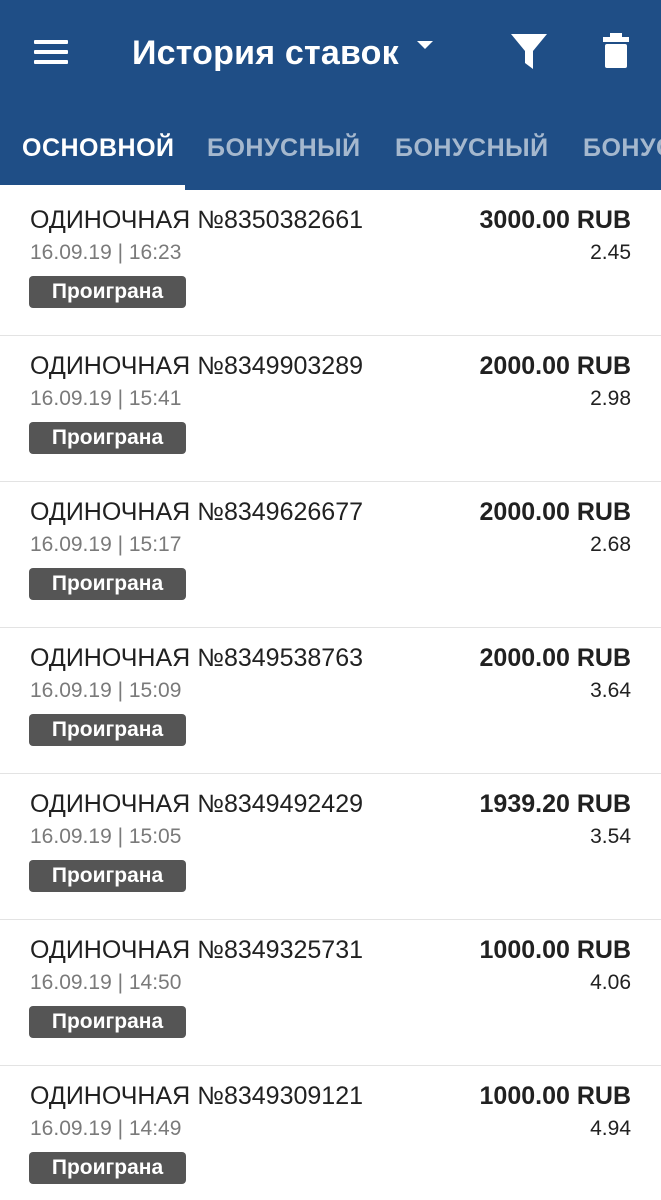  What do you see at coordinates (106, 690) in the screenshot?
I see `bet-datetime: 16.09.19 | 15:09` at bounding box center [106, 690].